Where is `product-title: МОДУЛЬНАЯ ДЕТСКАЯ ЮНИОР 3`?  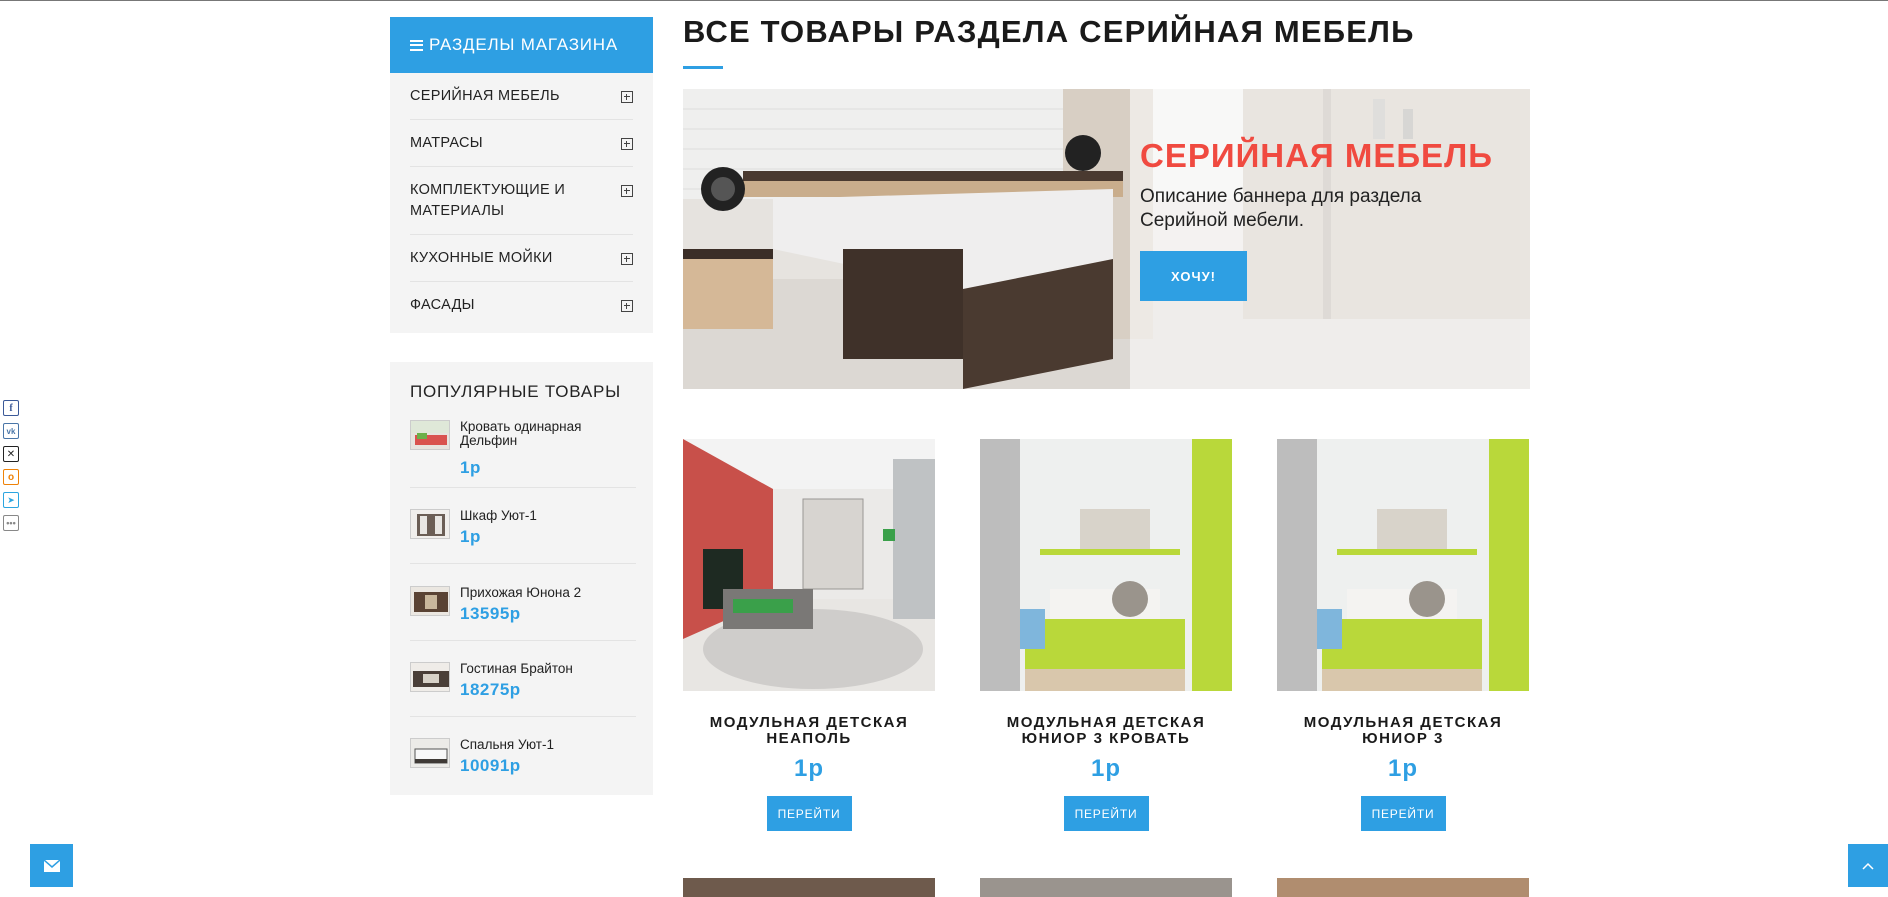
product-title: МОДУЛЬНАЯ ДЕТСКАЯ ЮНИОР 3 is located at coordinates (1403, 731).